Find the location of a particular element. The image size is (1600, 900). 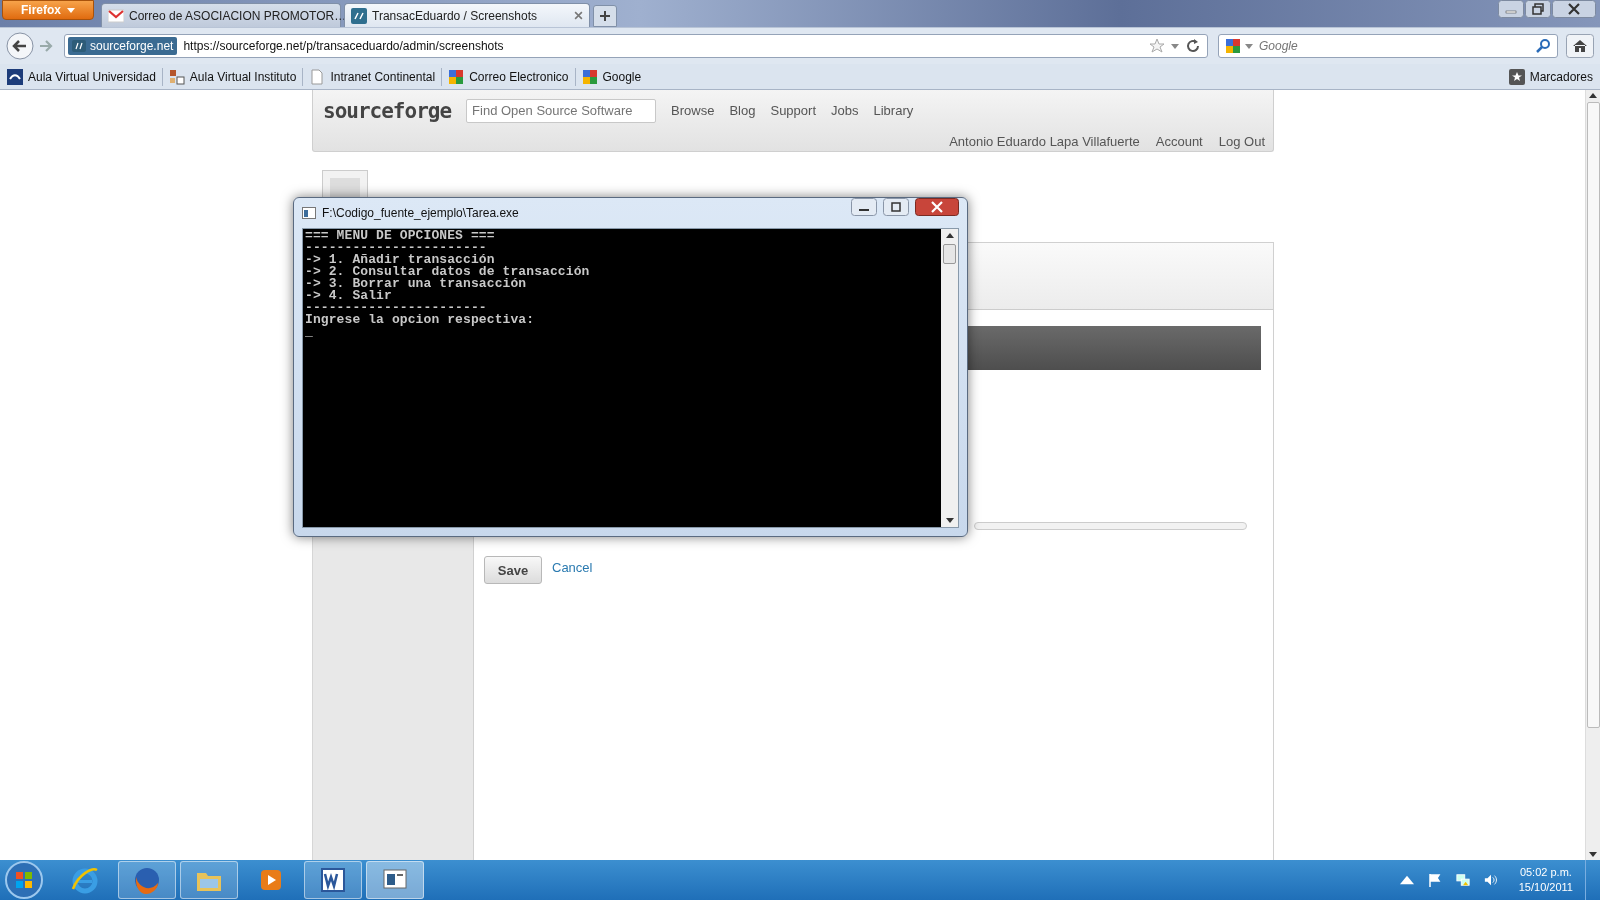

nav-link: Support is located at coordinates (793, 111).